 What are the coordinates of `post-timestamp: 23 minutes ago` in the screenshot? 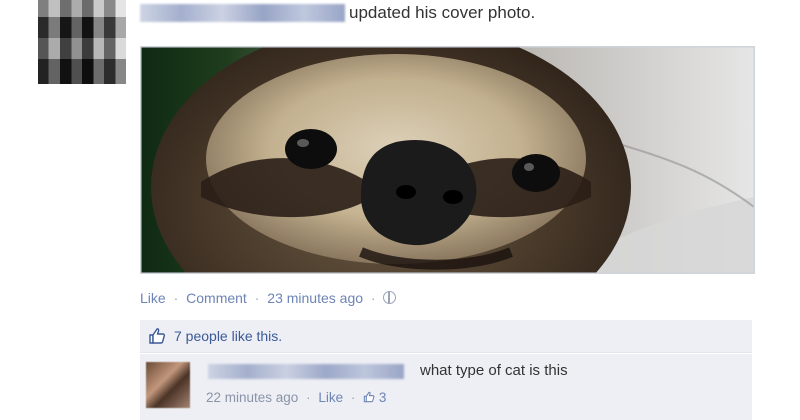 It's located at (315, 298).